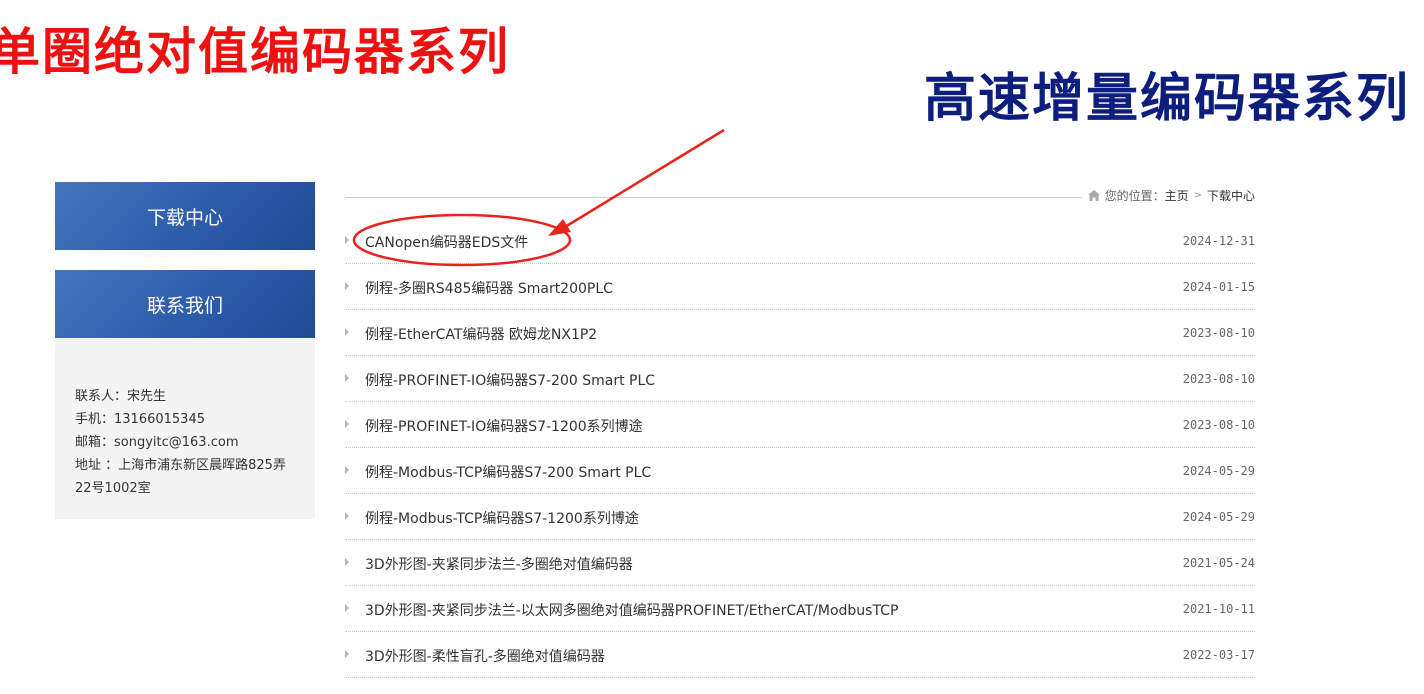 This screenshot has height=694, width=1424. What do you see at coordinates (1218, 563) in the screenshot?
I see `download-date: 2021-05-24` at bounding box center [1218, 563].